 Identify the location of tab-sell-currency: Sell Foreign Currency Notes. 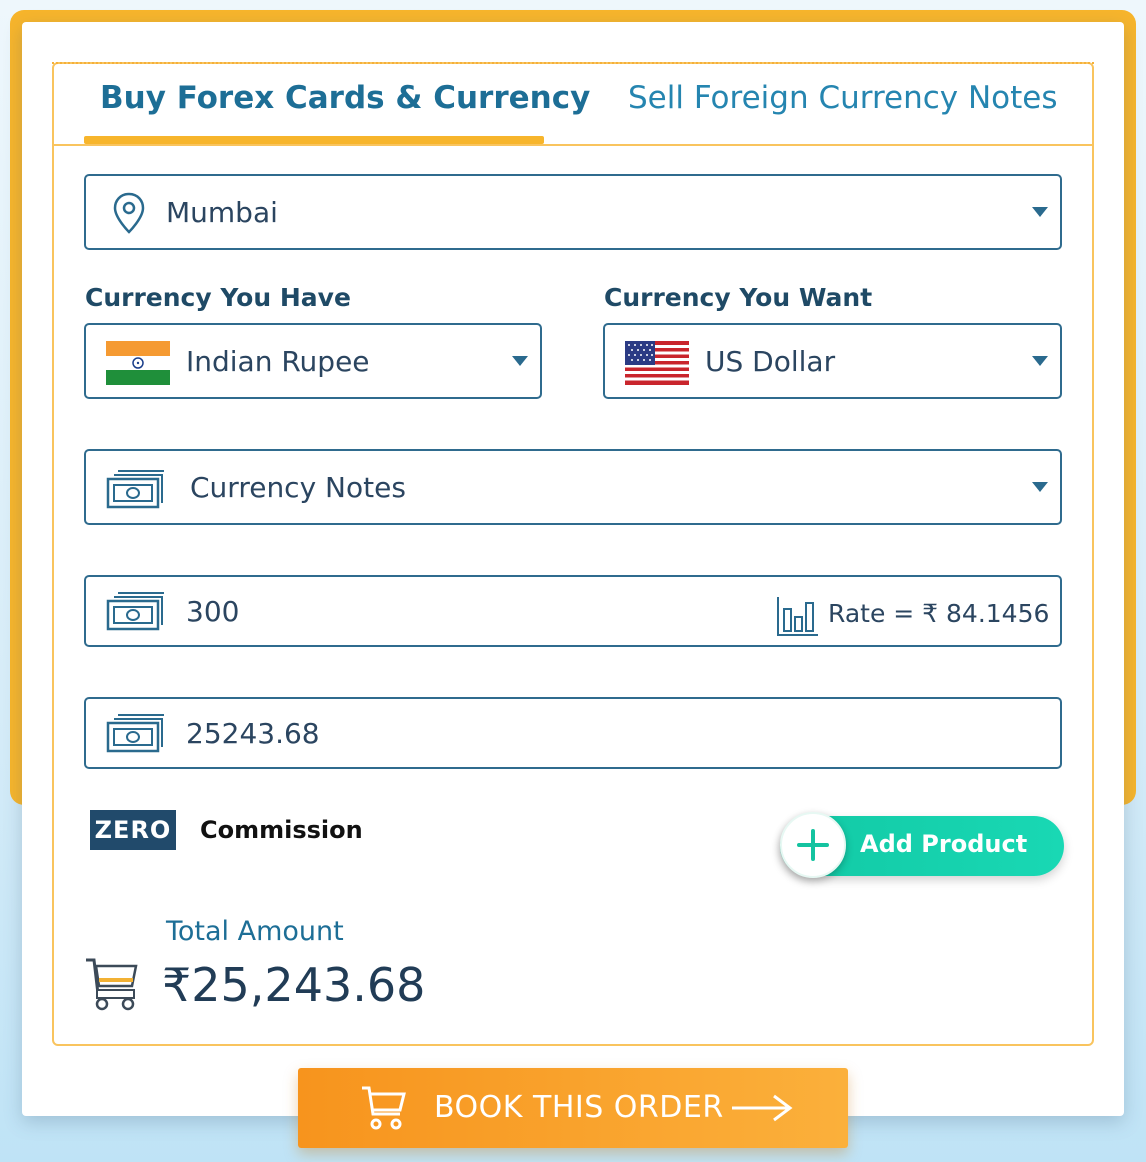
(843, 98).